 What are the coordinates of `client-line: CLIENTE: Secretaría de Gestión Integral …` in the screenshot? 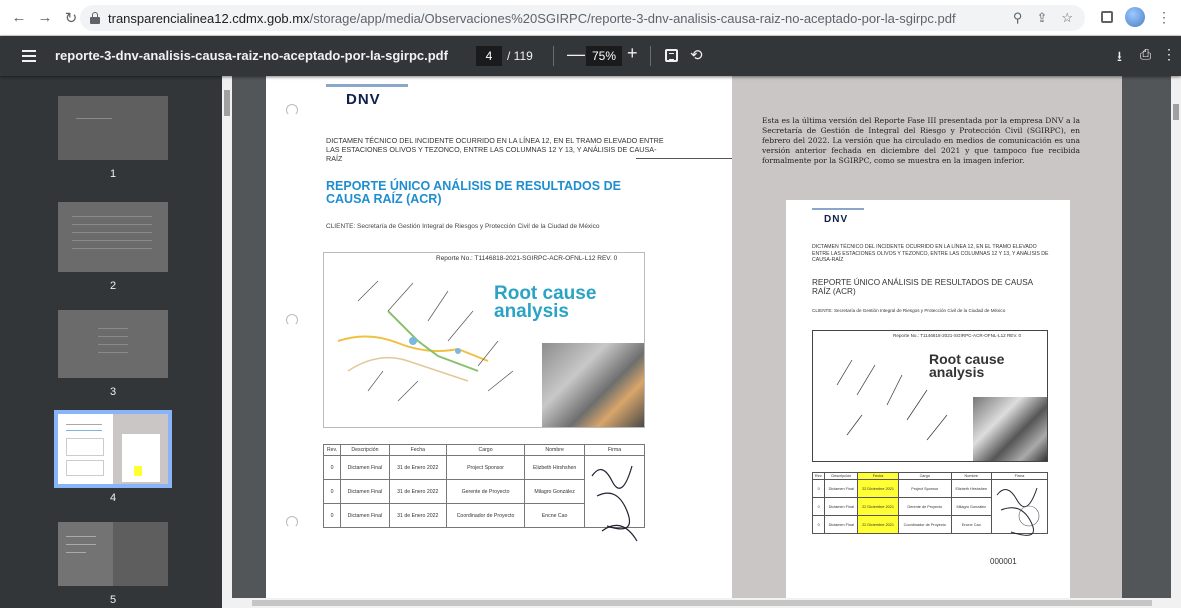 It's located at (463, 226).